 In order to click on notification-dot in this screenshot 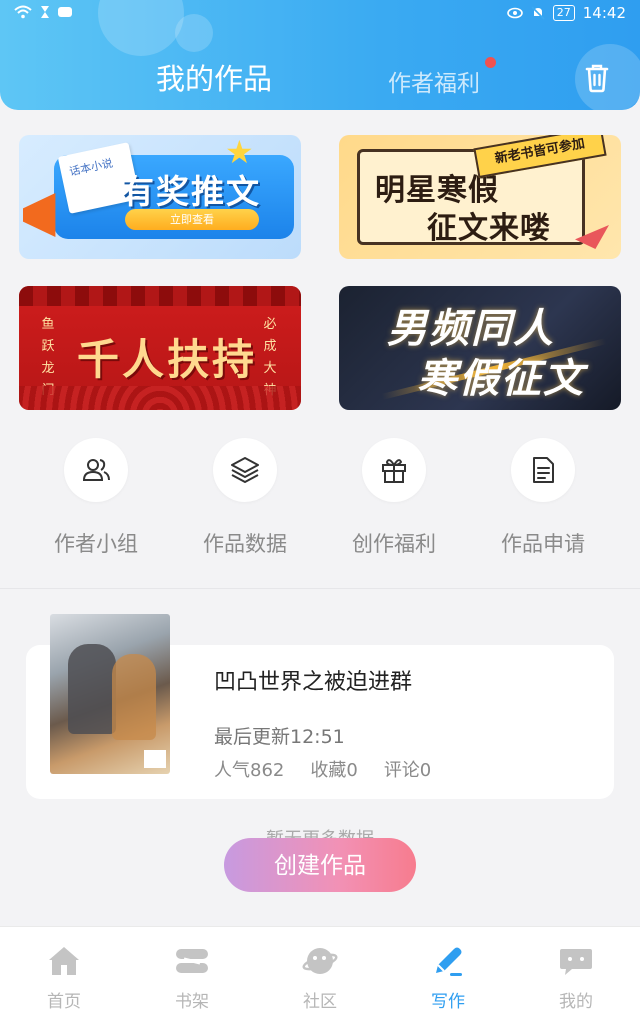, I will do `click(490, 62)`.